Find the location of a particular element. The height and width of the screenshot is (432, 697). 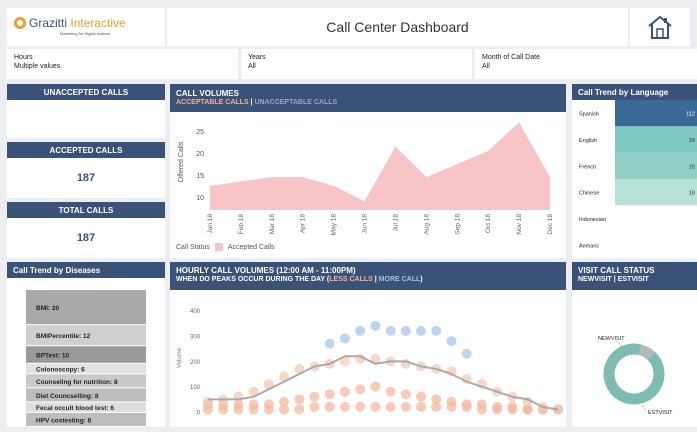

language-label: Chinese is located at coordinates (589, 194).